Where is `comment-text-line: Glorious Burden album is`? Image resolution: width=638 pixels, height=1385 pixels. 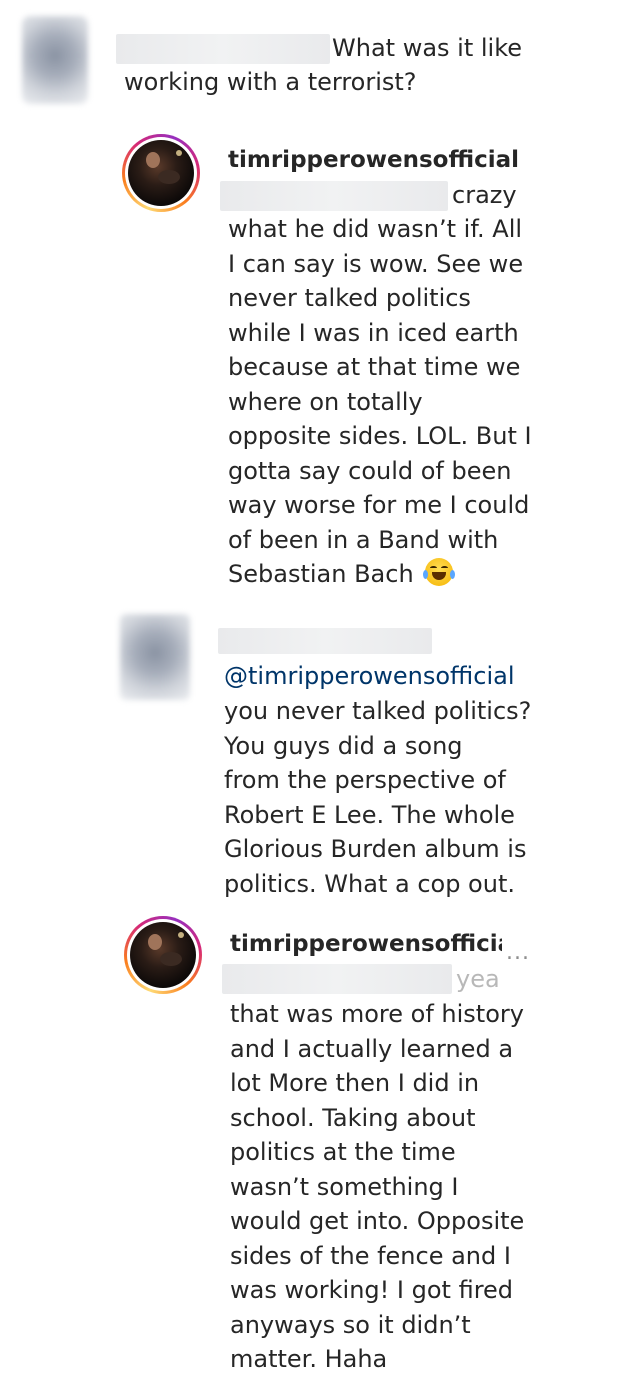 comment-text-line: Glorious Burden album is is located at coordinates (375, 849).